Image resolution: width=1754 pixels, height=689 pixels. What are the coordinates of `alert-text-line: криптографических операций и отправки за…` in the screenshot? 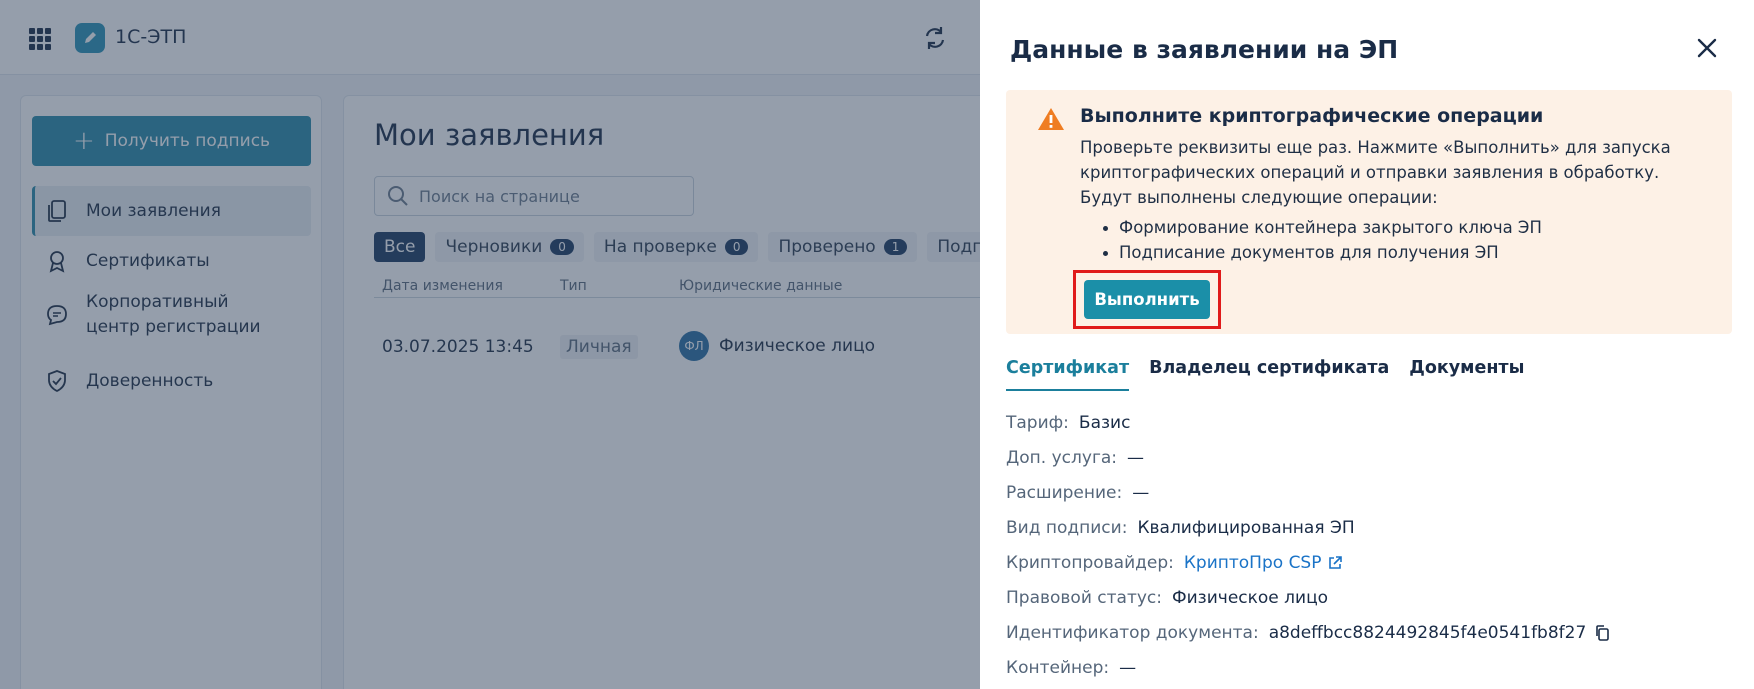 It's located at (1370, 172).